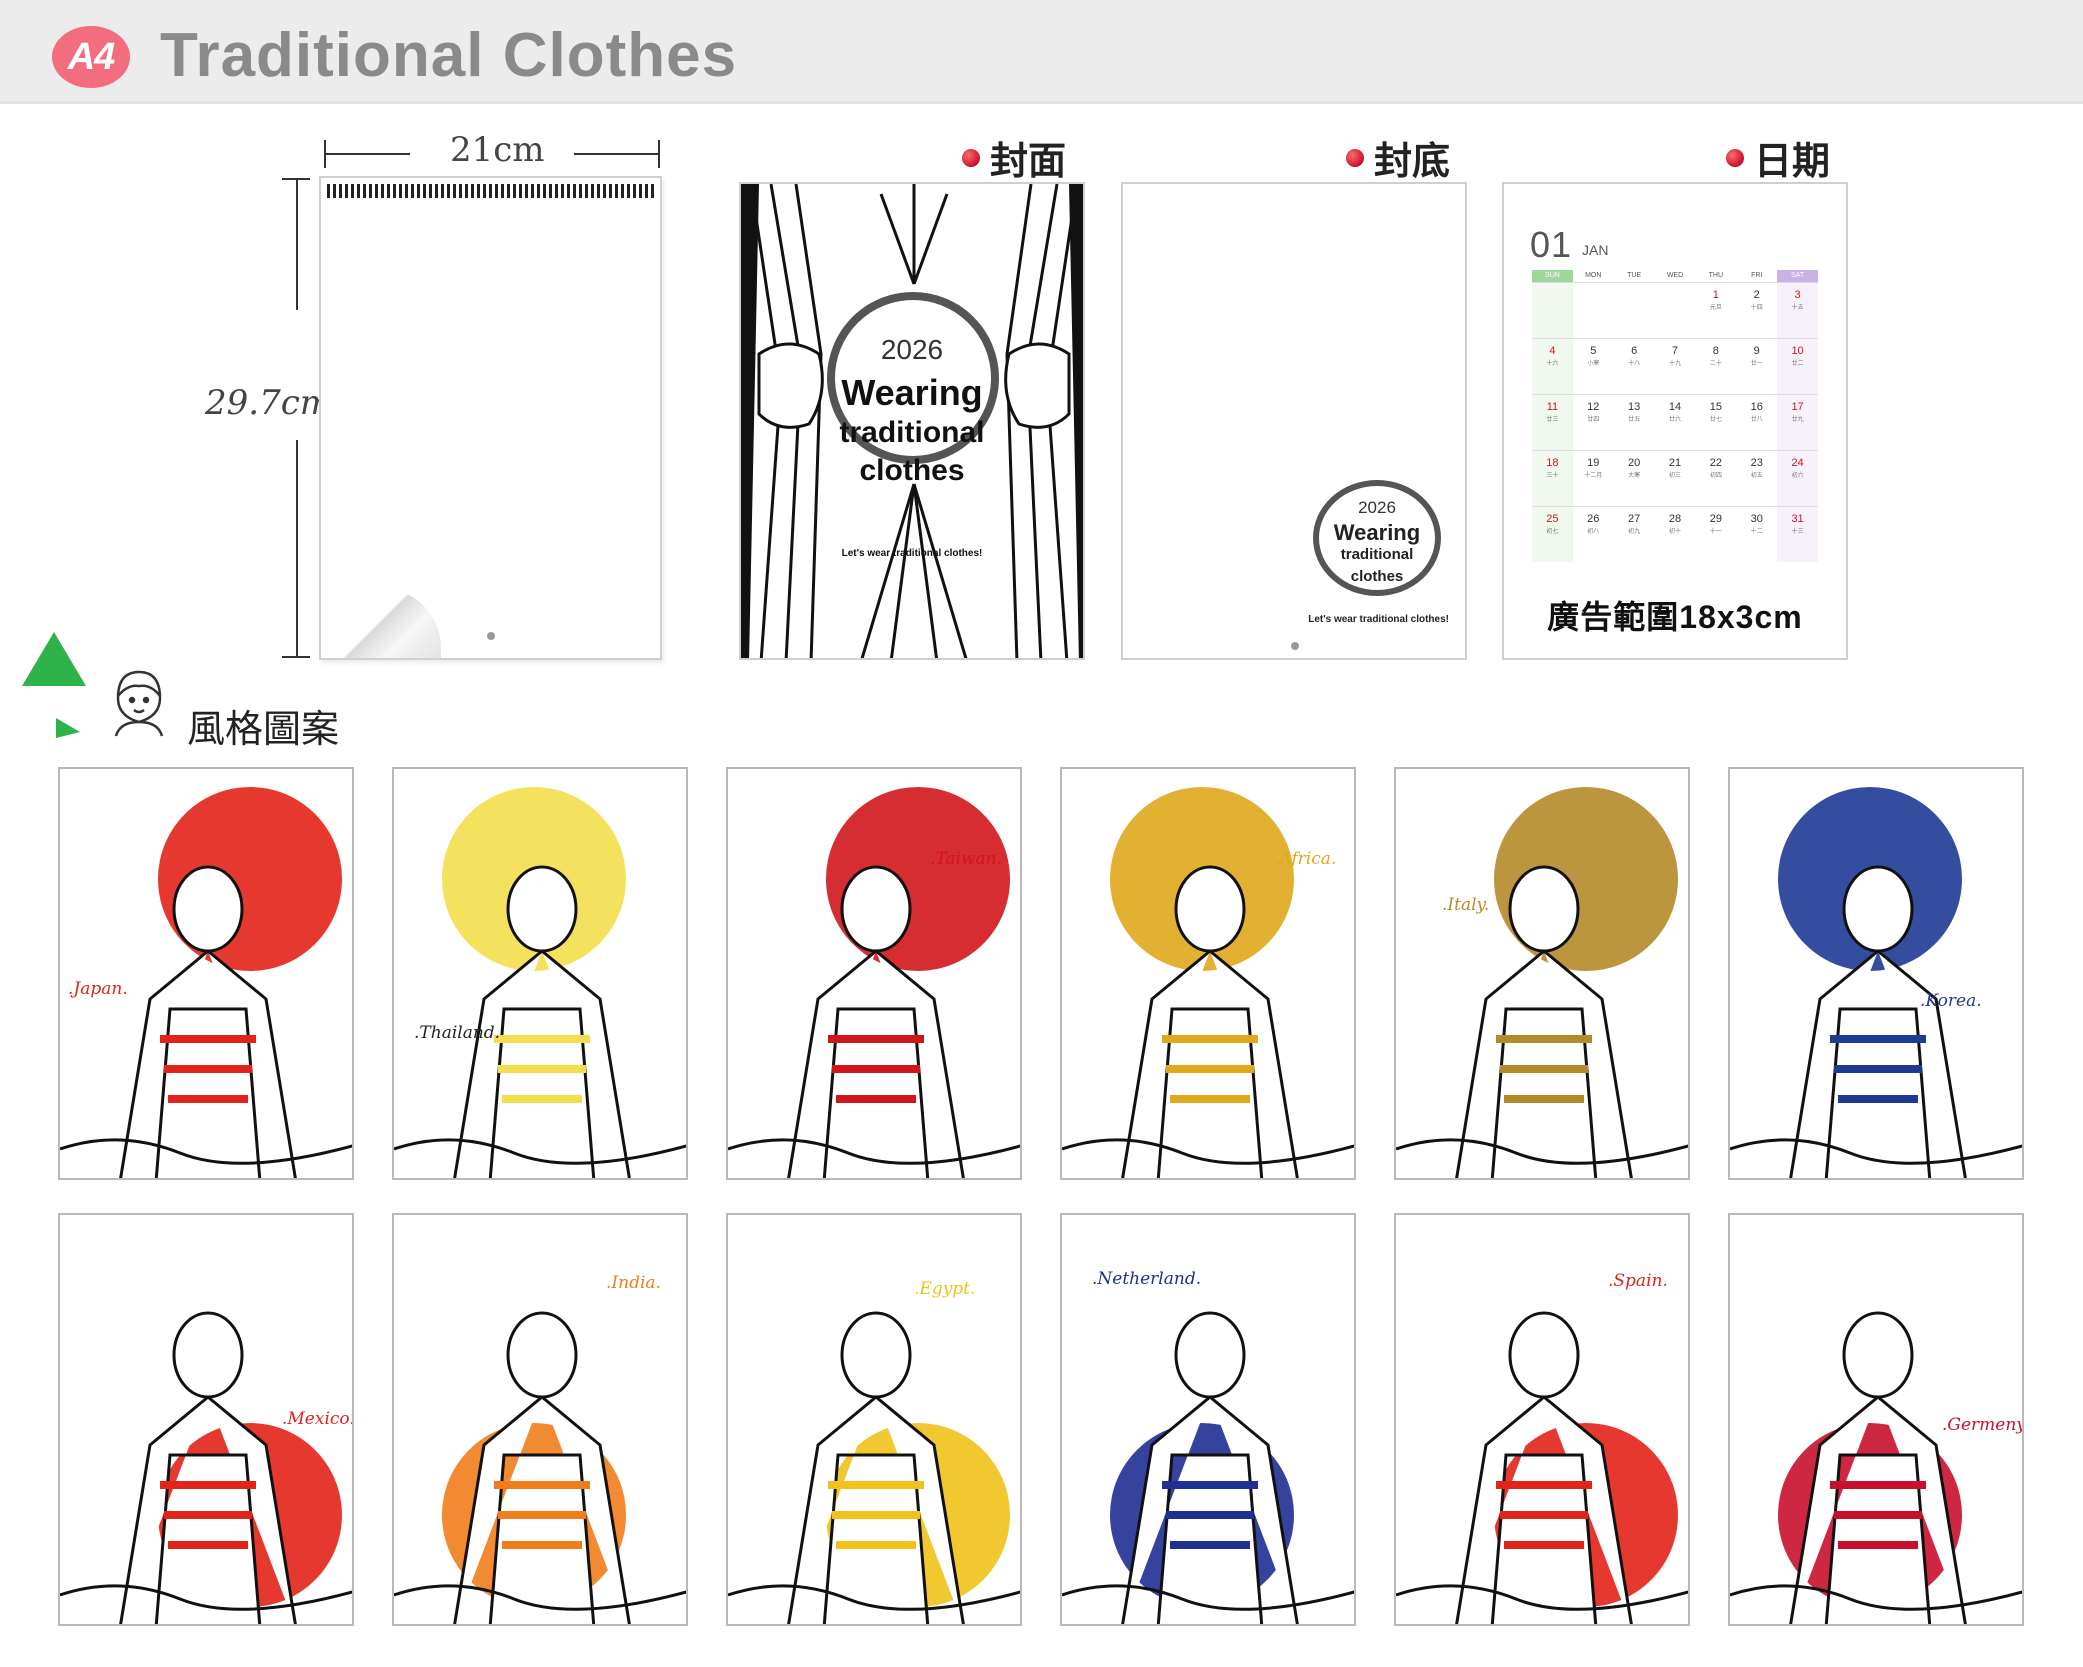  I want to click on style-tile: .Africa., so click(1208, 973).